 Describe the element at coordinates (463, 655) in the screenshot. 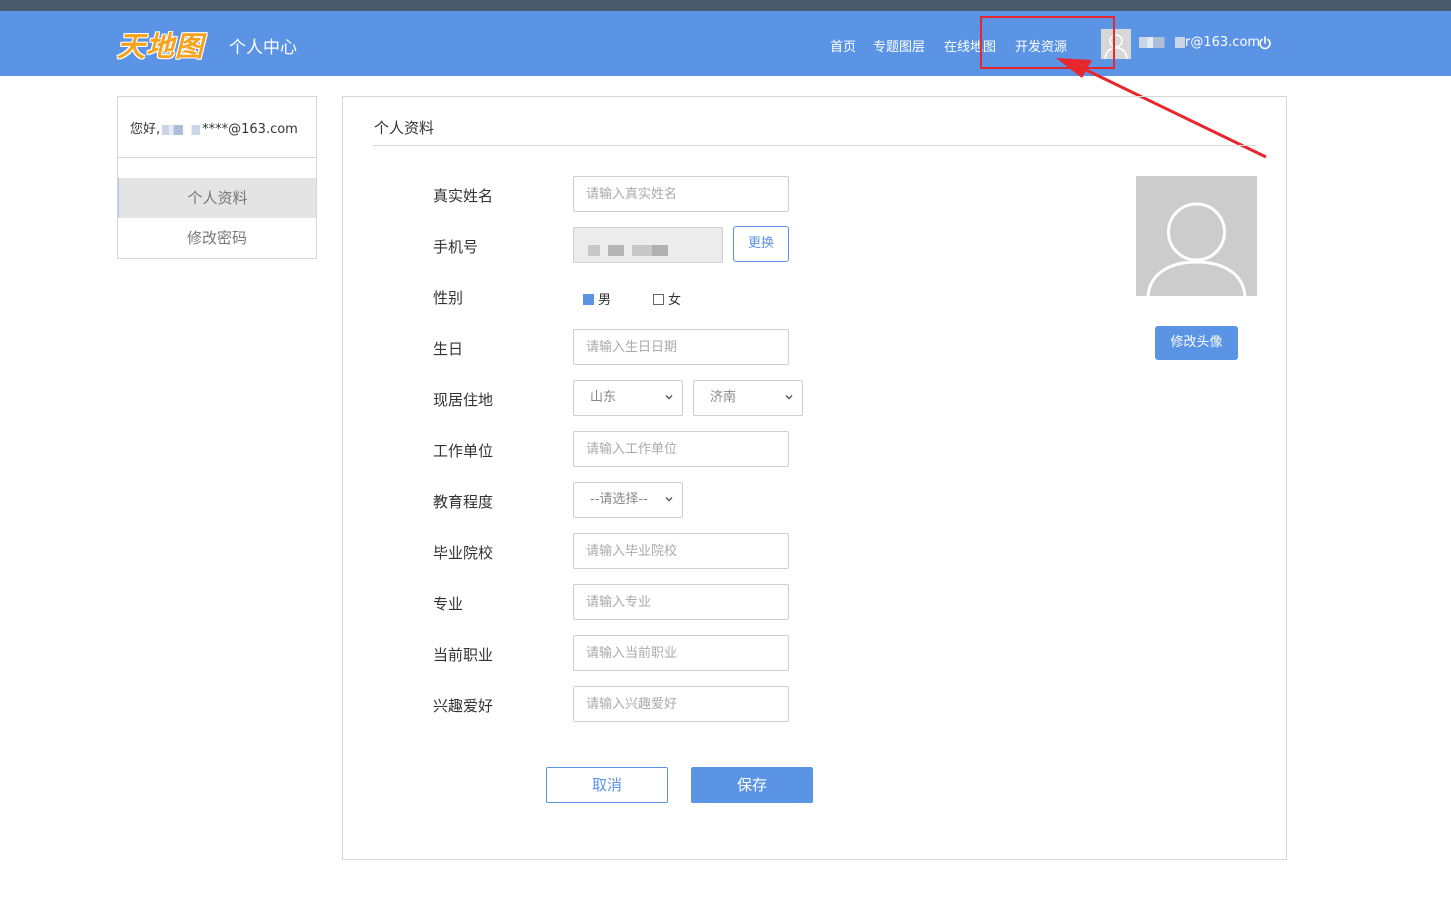

I see `label-occupation: 当前职业` at that location.